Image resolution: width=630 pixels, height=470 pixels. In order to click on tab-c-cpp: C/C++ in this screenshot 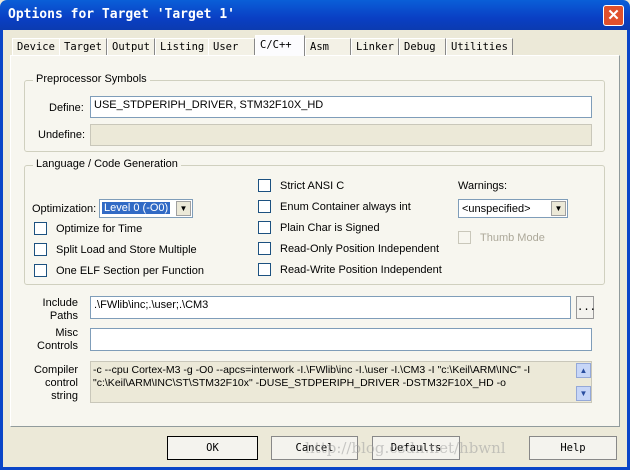, I will do `click(280, 45)`.